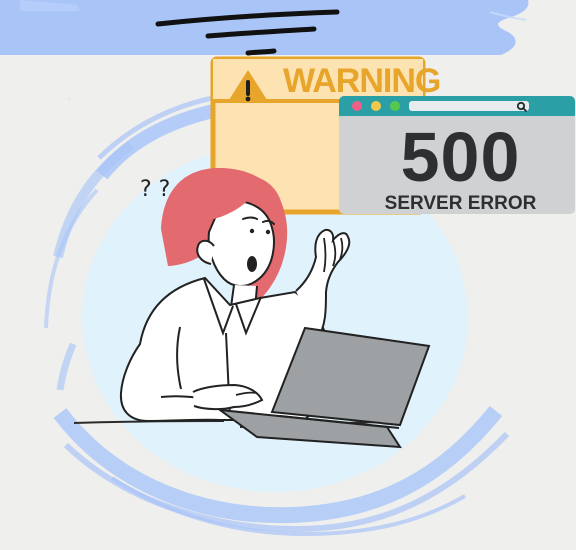 The height and width of the screenshot is (550, 576). Describe the element at coordinates (376, 106) in the screenshot. I see `window-dot-yellow` at that location.